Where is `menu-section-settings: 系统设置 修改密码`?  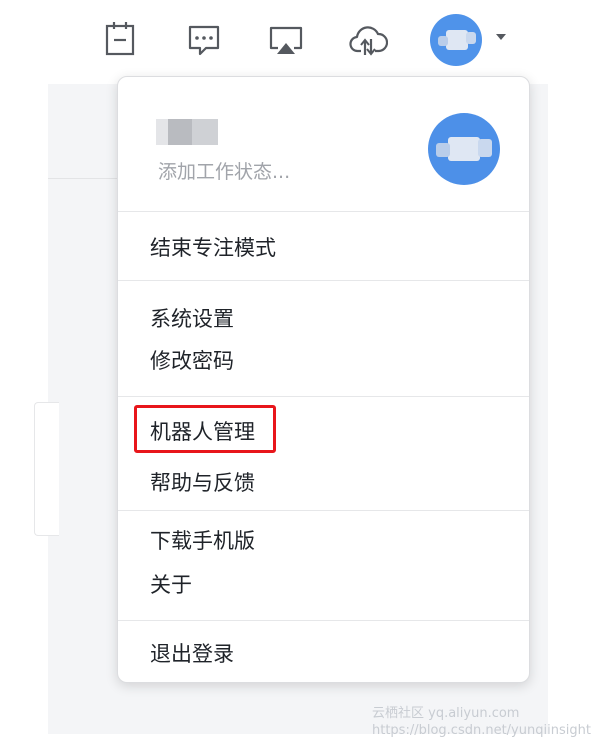
menu-section-settings: 系统设置 修改密码 is located at coordinates (323, 339).